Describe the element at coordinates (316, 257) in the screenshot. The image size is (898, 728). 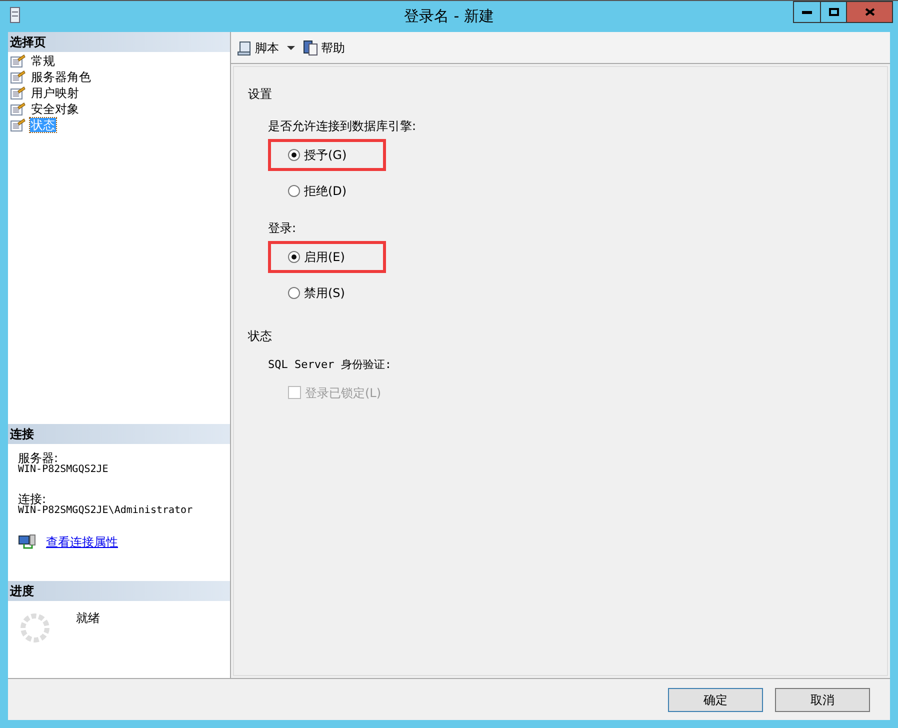
I see `radio-option: 启用(E)` at that location.